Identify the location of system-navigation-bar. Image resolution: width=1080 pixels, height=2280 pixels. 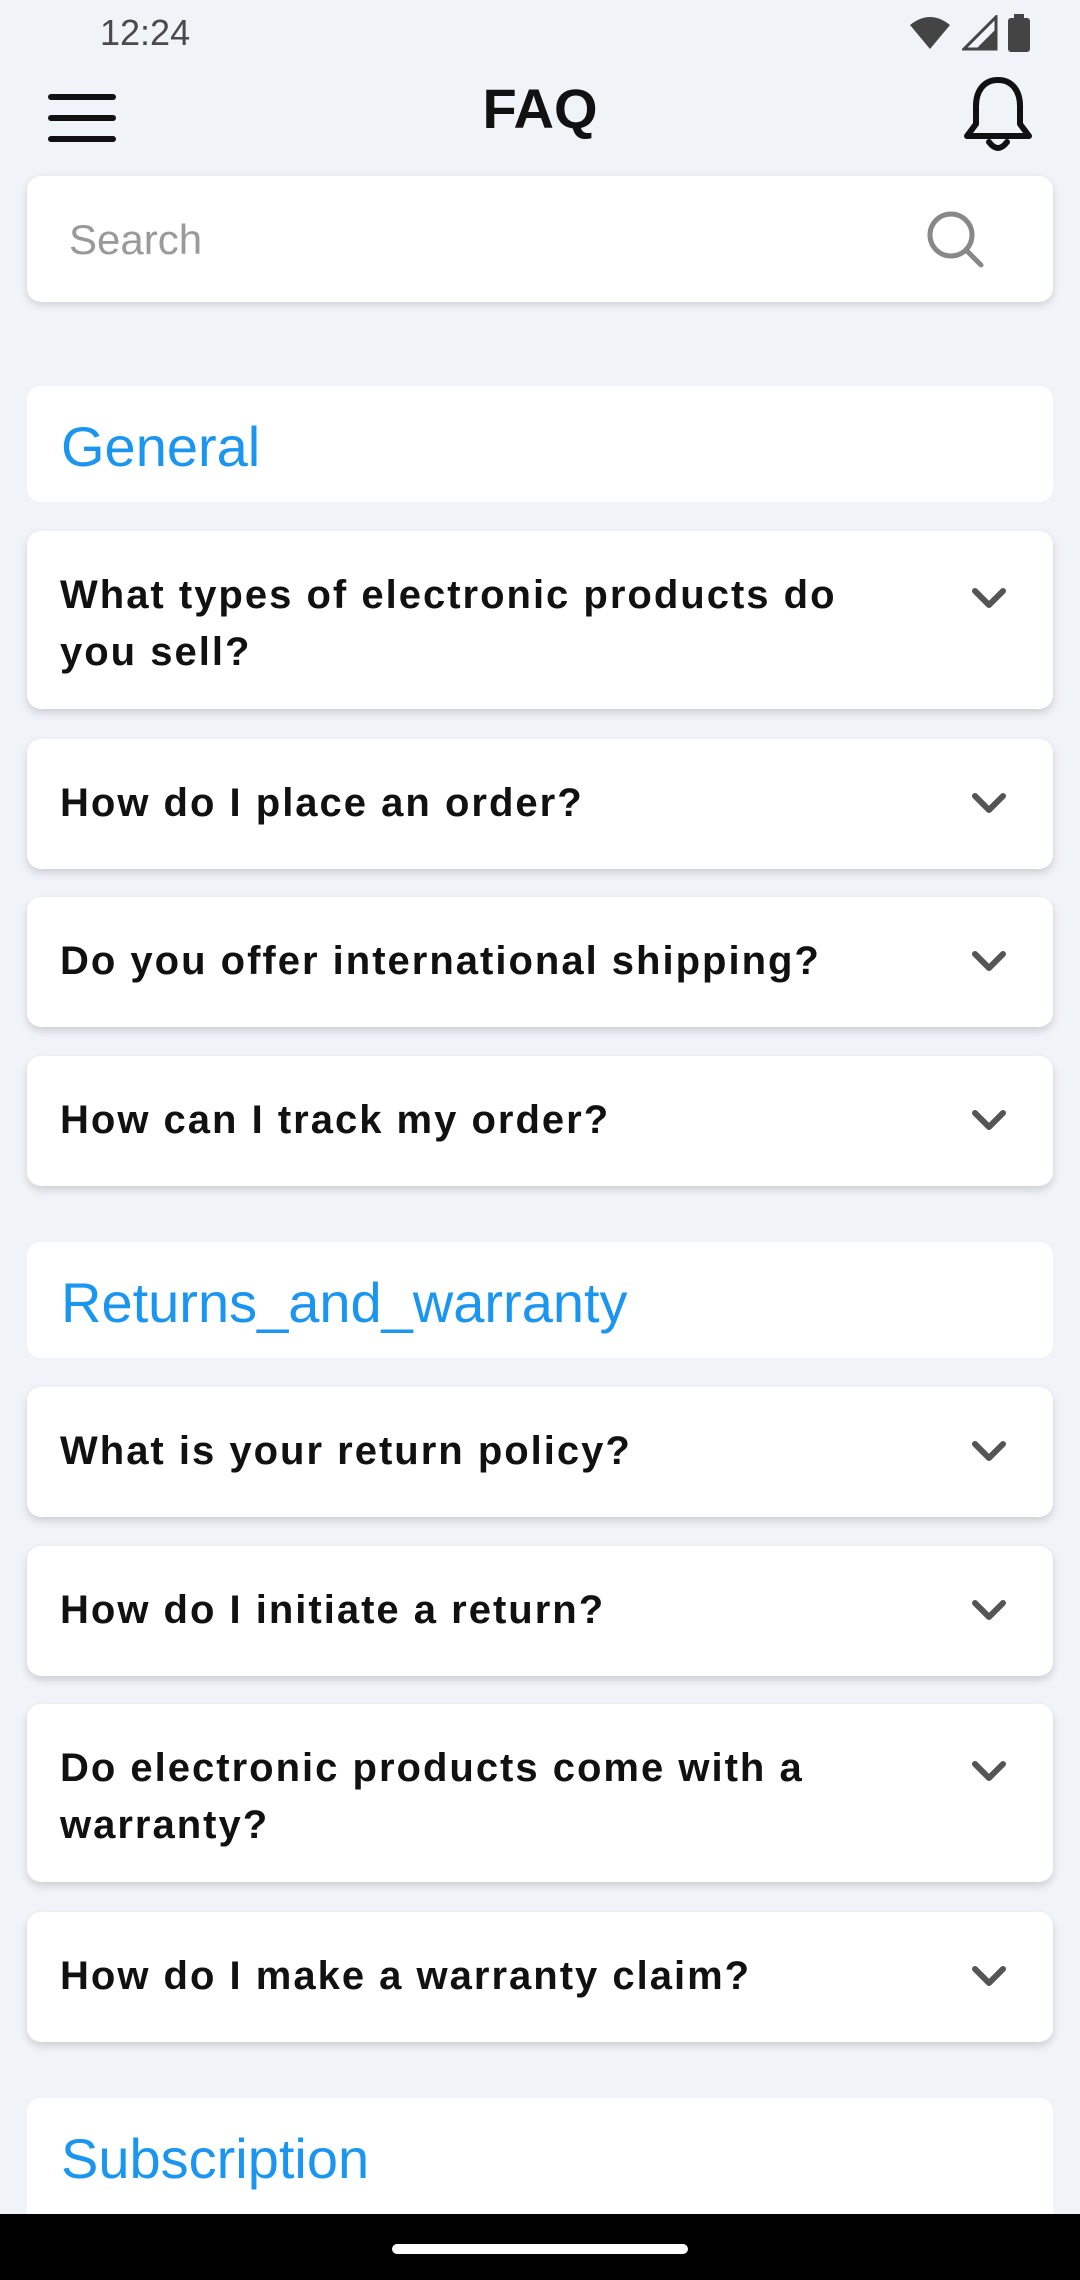
(540, 2247).